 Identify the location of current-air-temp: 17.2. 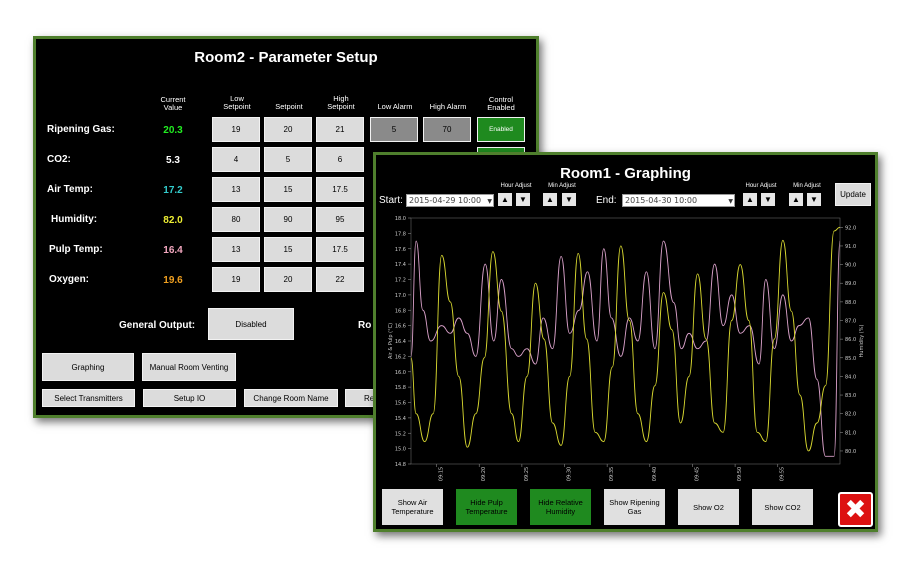
(173, 190).